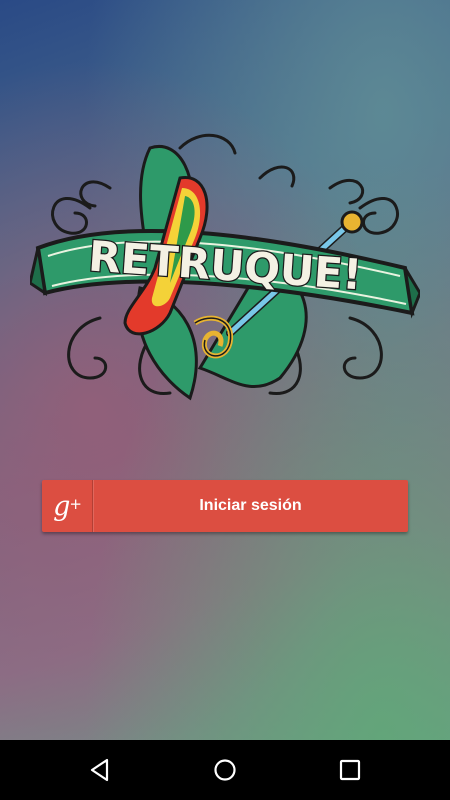 Image resolution: width=450 pixels, height=800 pixels. I want to click on google-plus-icon-plus: +, so click(75, 503).